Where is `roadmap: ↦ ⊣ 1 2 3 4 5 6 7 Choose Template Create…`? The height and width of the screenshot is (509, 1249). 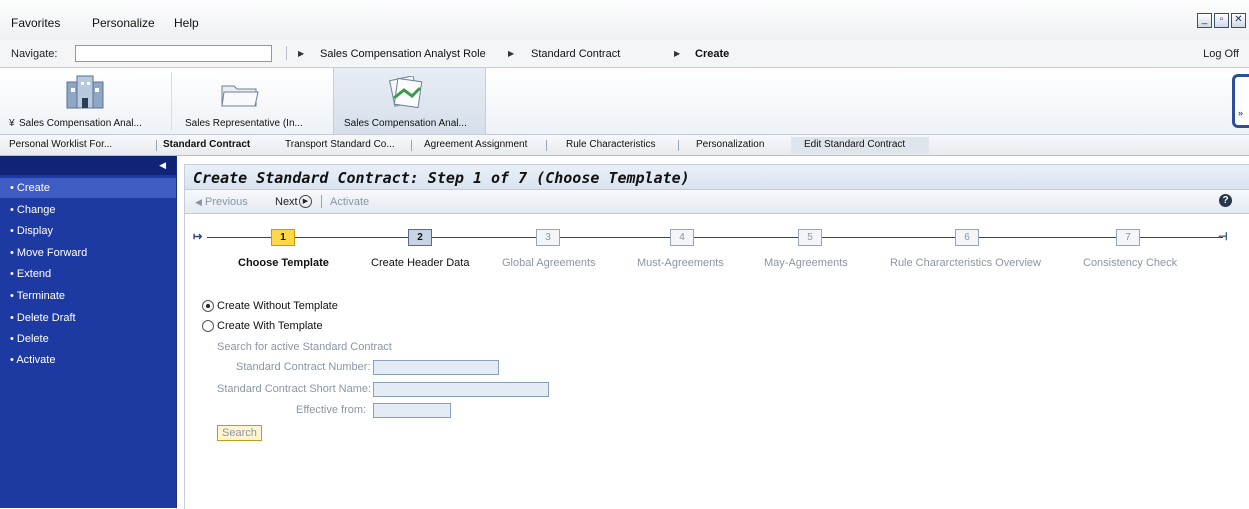 roadmap: ↦ ⊣ 1 2 3 4 5 6 7 Choose Template Create… is located at coordinates (717, 245).